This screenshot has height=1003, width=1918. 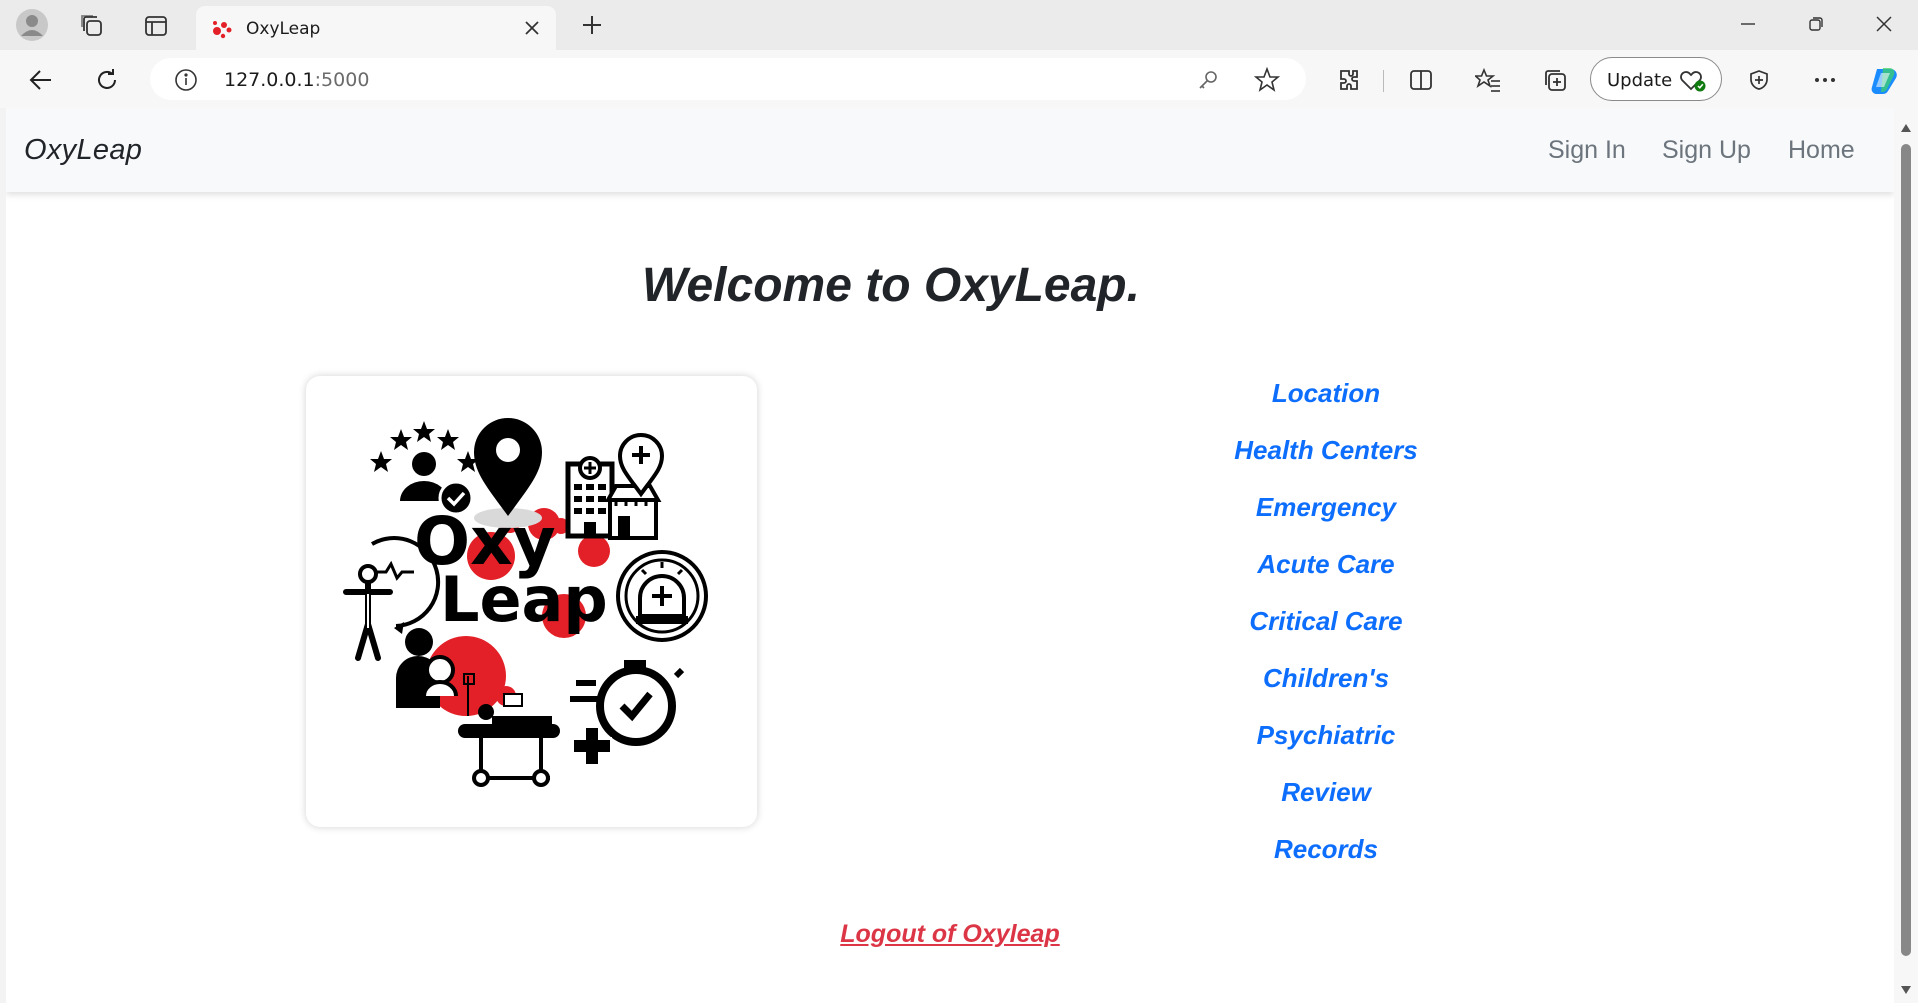 I want to click on top-navbar: OxyLeap Sign In Sign Up Home, so click(x=950, y=150).